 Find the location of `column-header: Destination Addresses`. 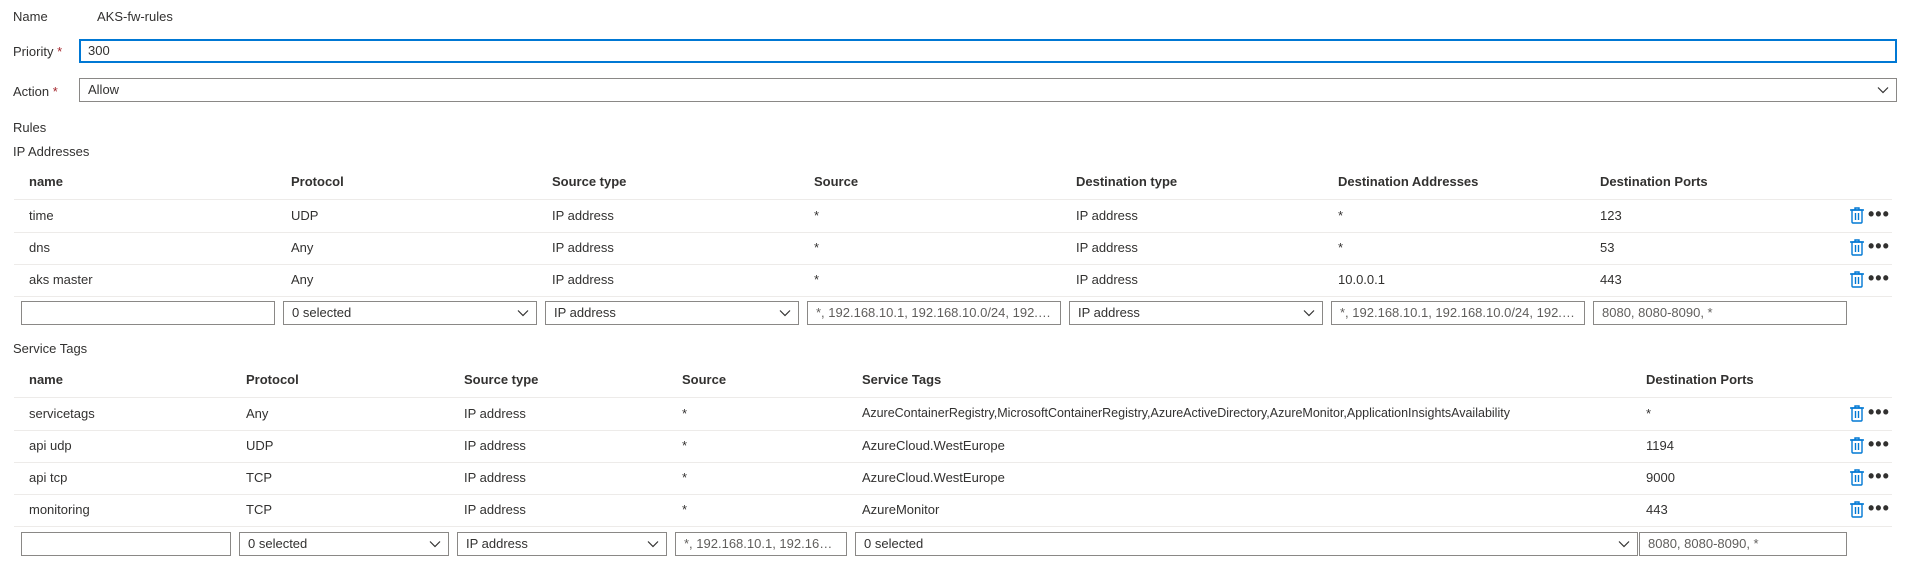

column-header: Destination Addresses is located at coordinates (1408, 181).